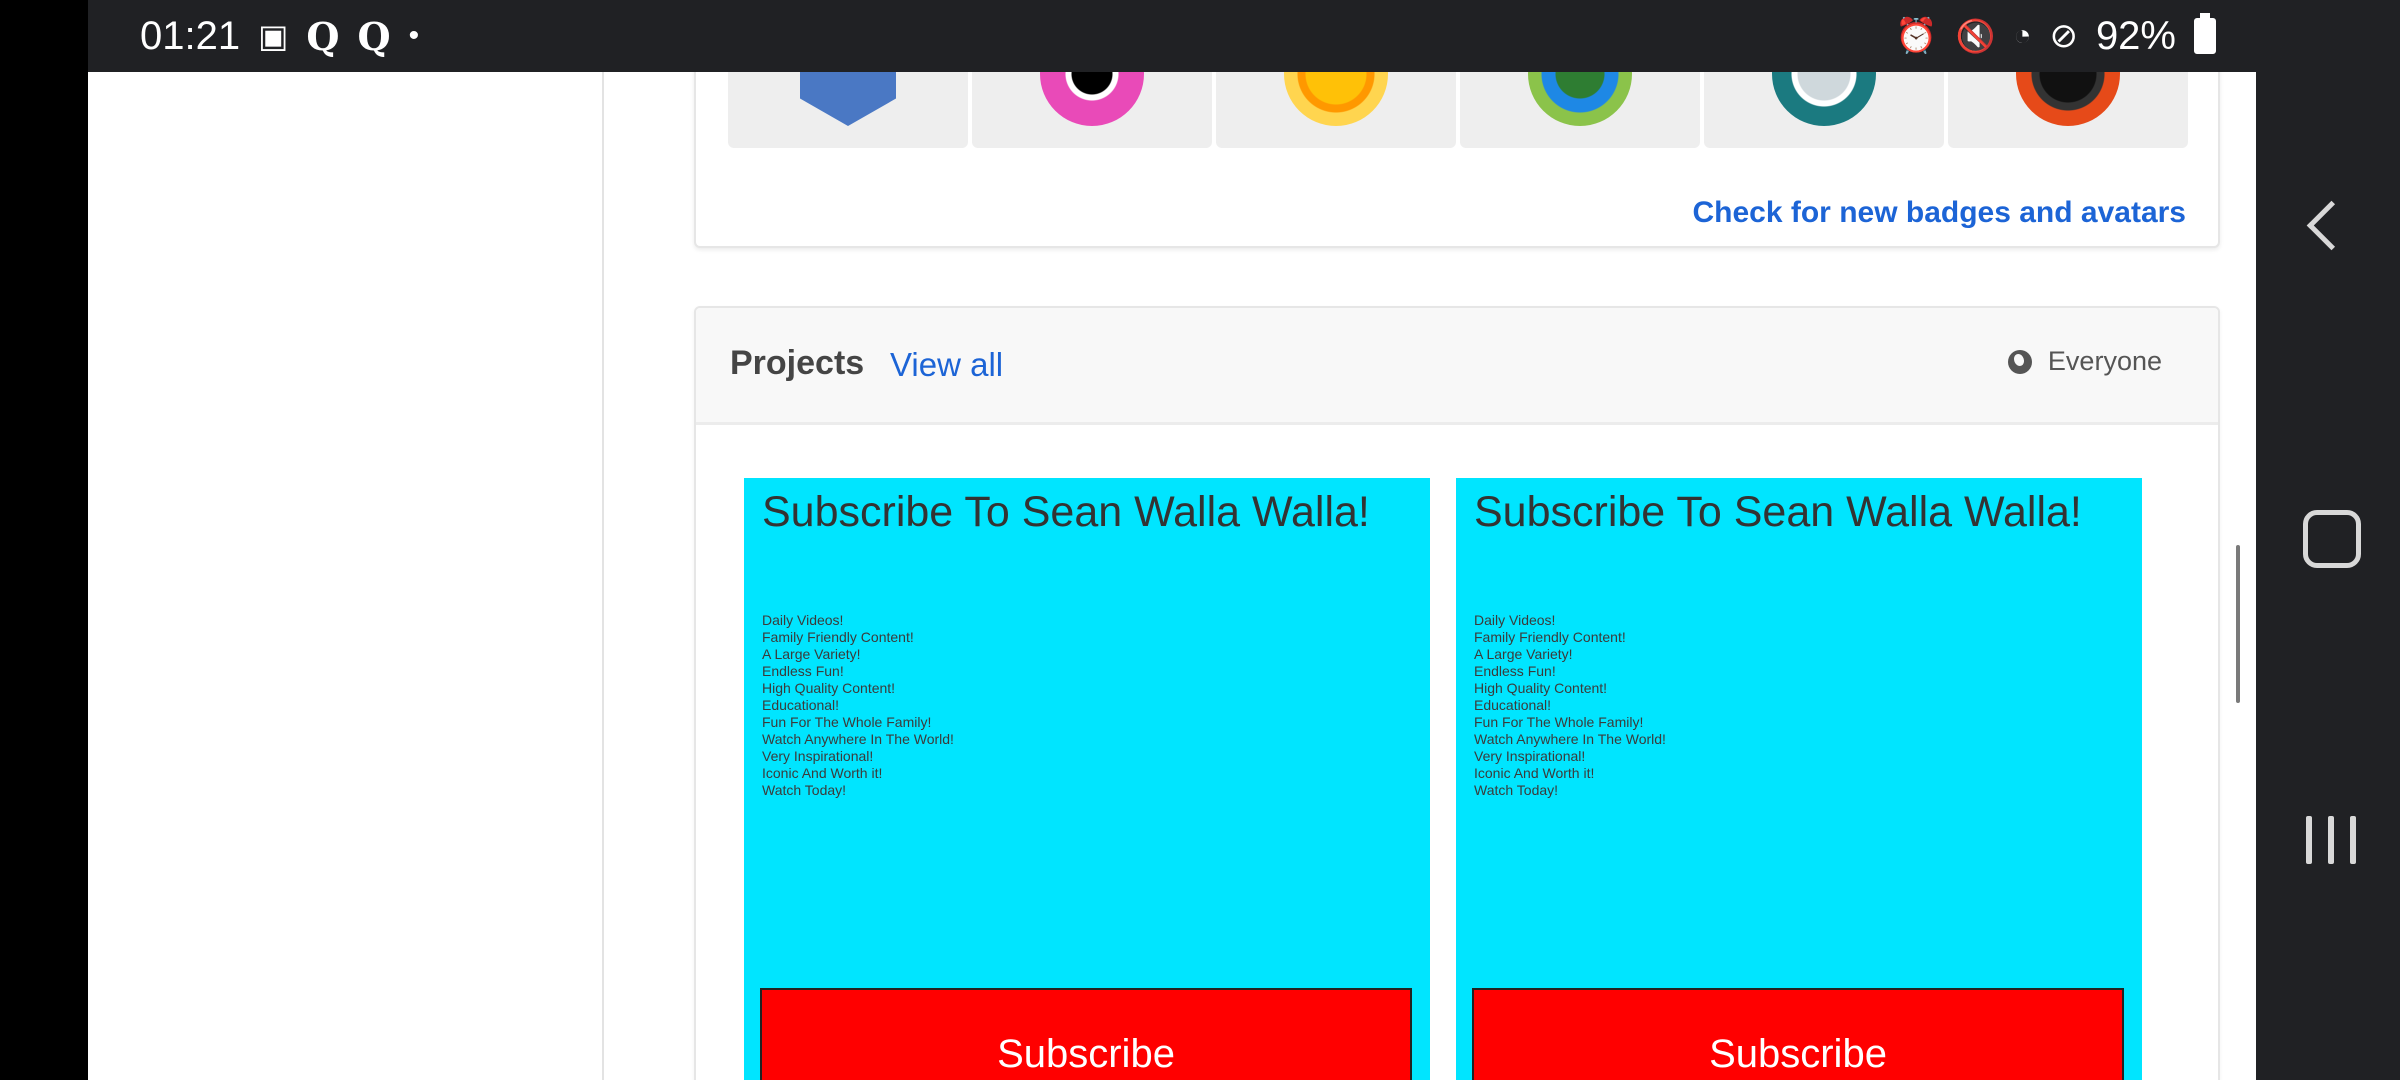  Describe the element at coordinates (1975, 36) in the screenshot. I see `mute-icon: 🔇` at that location.